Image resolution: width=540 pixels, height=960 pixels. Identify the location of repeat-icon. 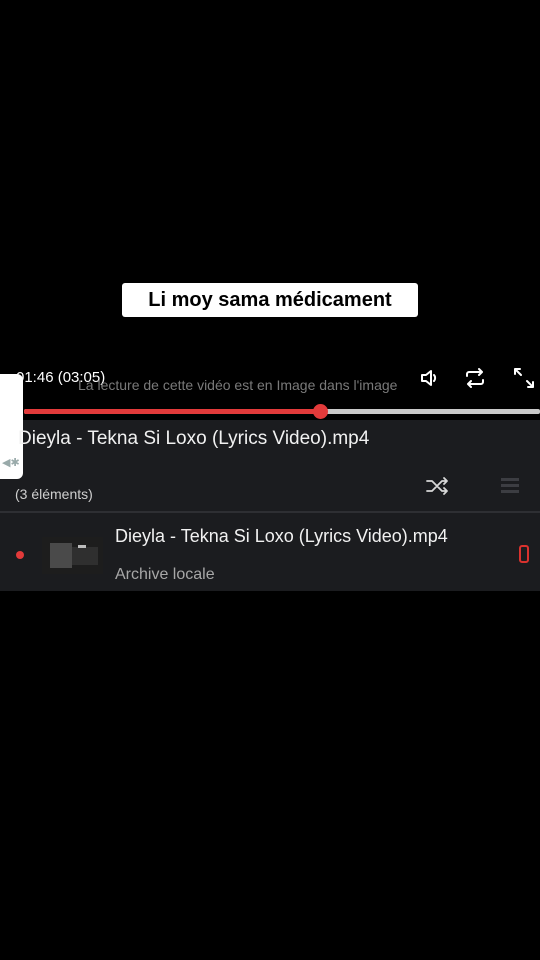
(475, 378).